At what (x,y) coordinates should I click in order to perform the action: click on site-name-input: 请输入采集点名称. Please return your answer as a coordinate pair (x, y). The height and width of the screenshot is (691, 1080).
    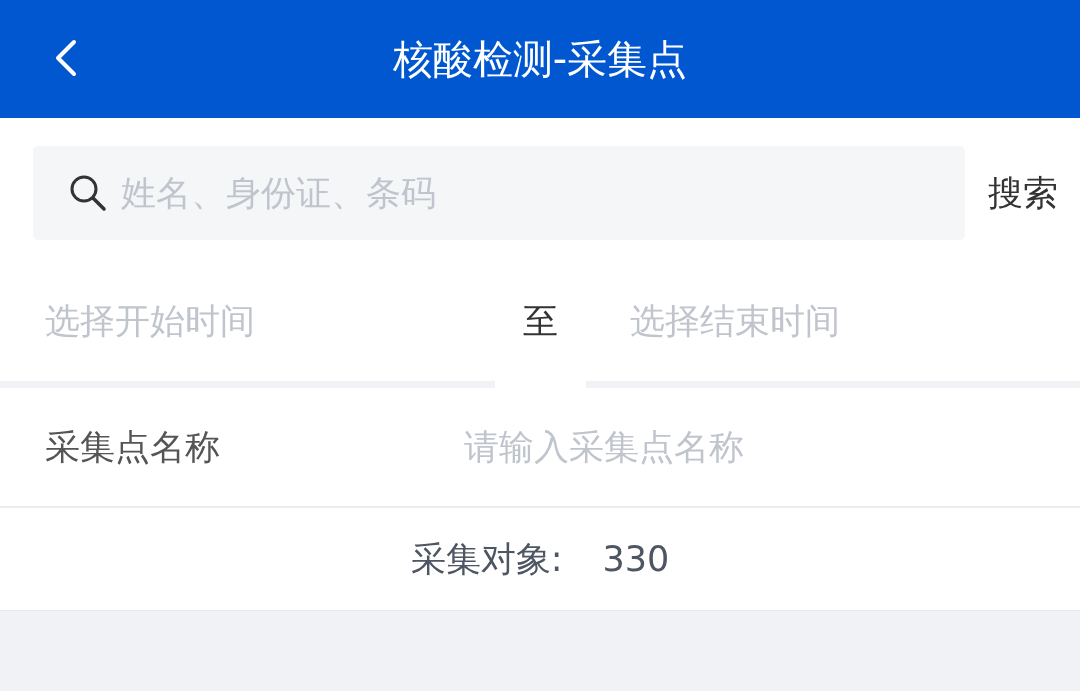
    Looking at the image, I should click on (771, 447).